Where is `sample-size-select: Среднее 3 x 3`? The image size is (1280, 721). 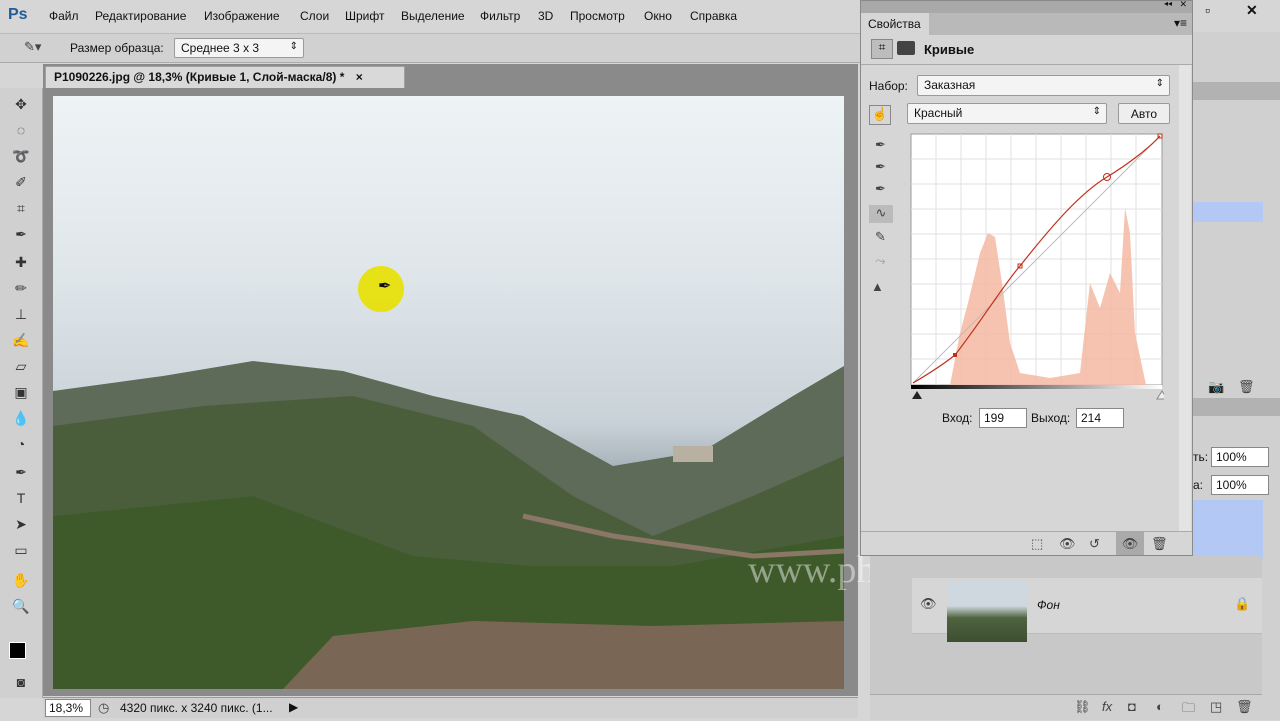 sample-size-select: Среднее 3 x 3 is located at coordinates (239, 48).